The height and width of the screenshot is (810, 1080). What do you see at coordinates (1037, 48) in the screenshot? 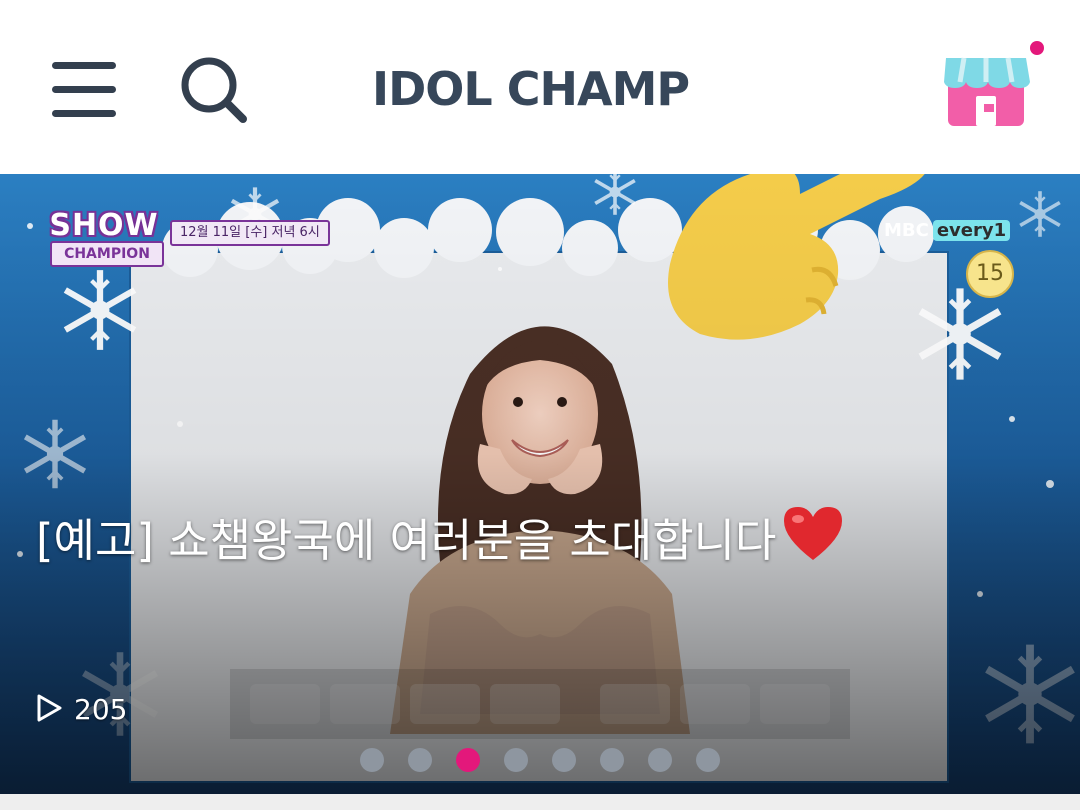
I see `notification-dot` at bounding box center [1037, 48].